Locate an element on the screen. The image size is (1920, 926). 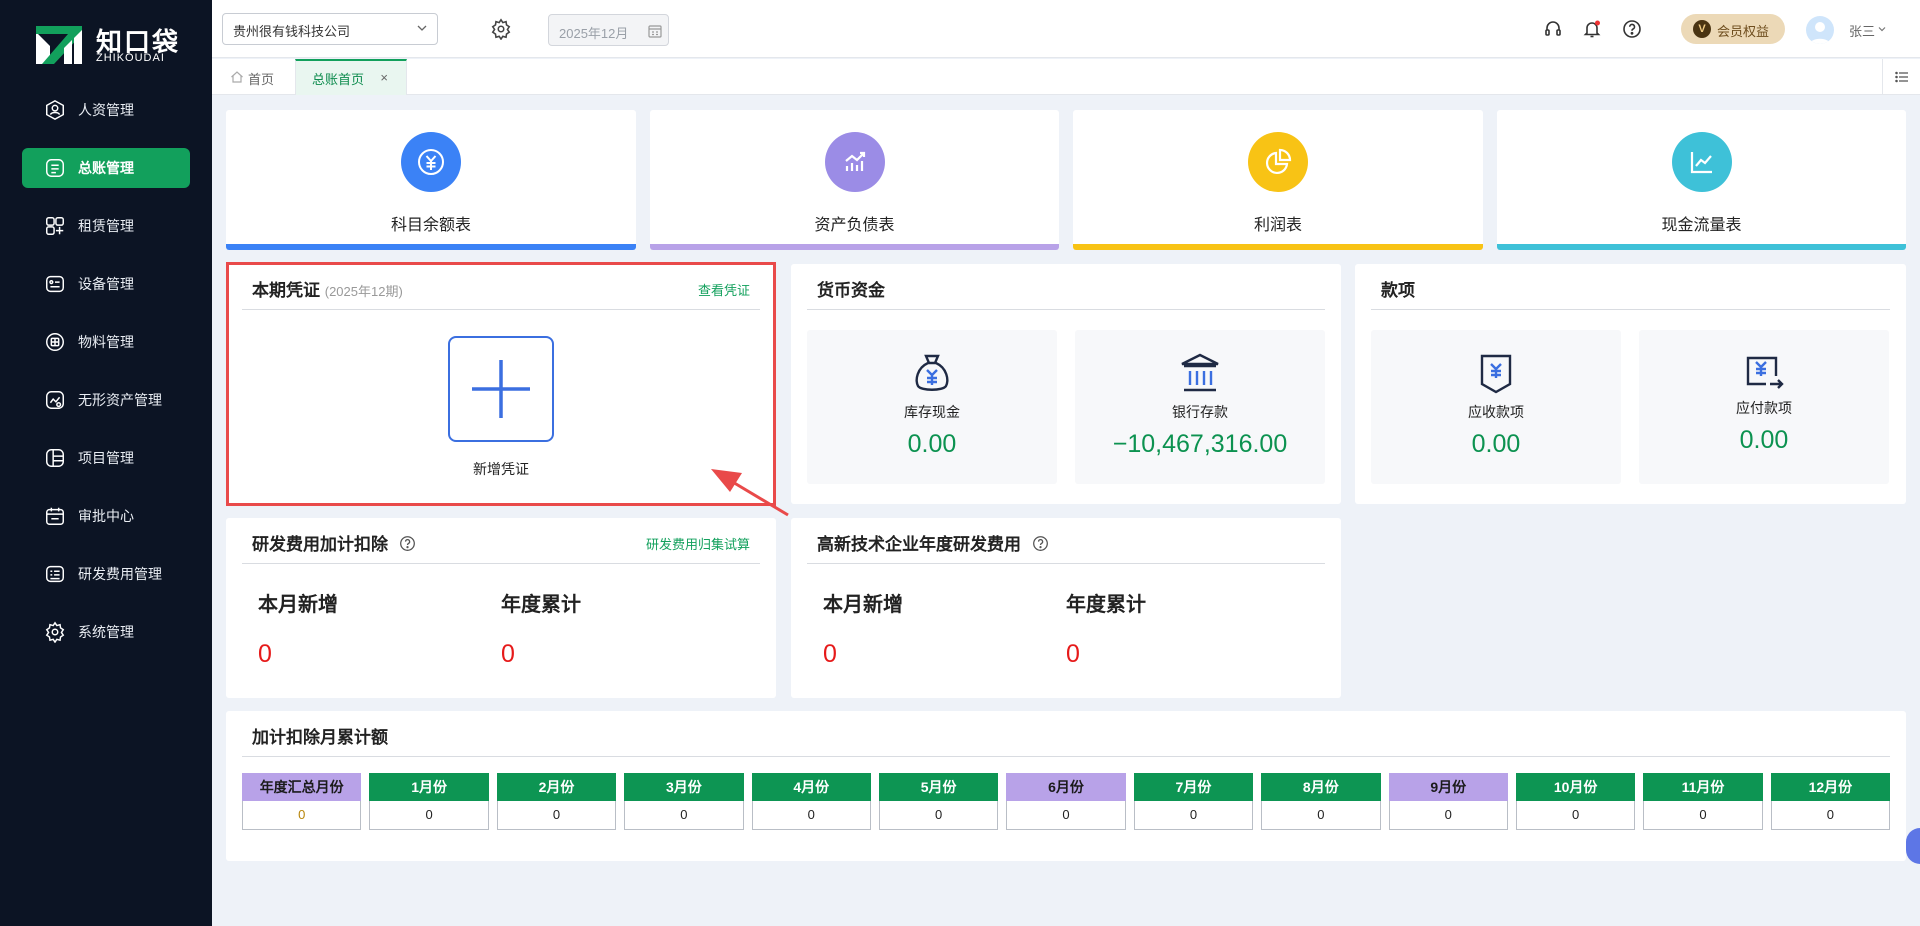
month-column: 3月份 0 is located at coordinates (684, 804).